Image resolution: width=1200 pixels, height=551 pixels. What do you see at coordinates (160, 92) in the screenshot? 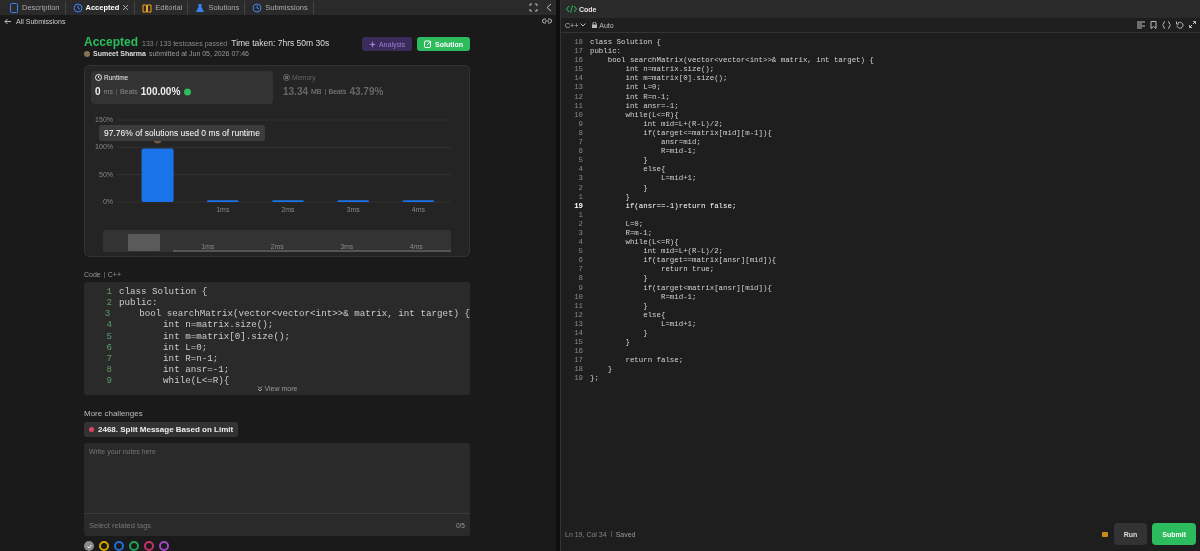
I see `beats-value: 100.00%` at bounding box center [160, 92].